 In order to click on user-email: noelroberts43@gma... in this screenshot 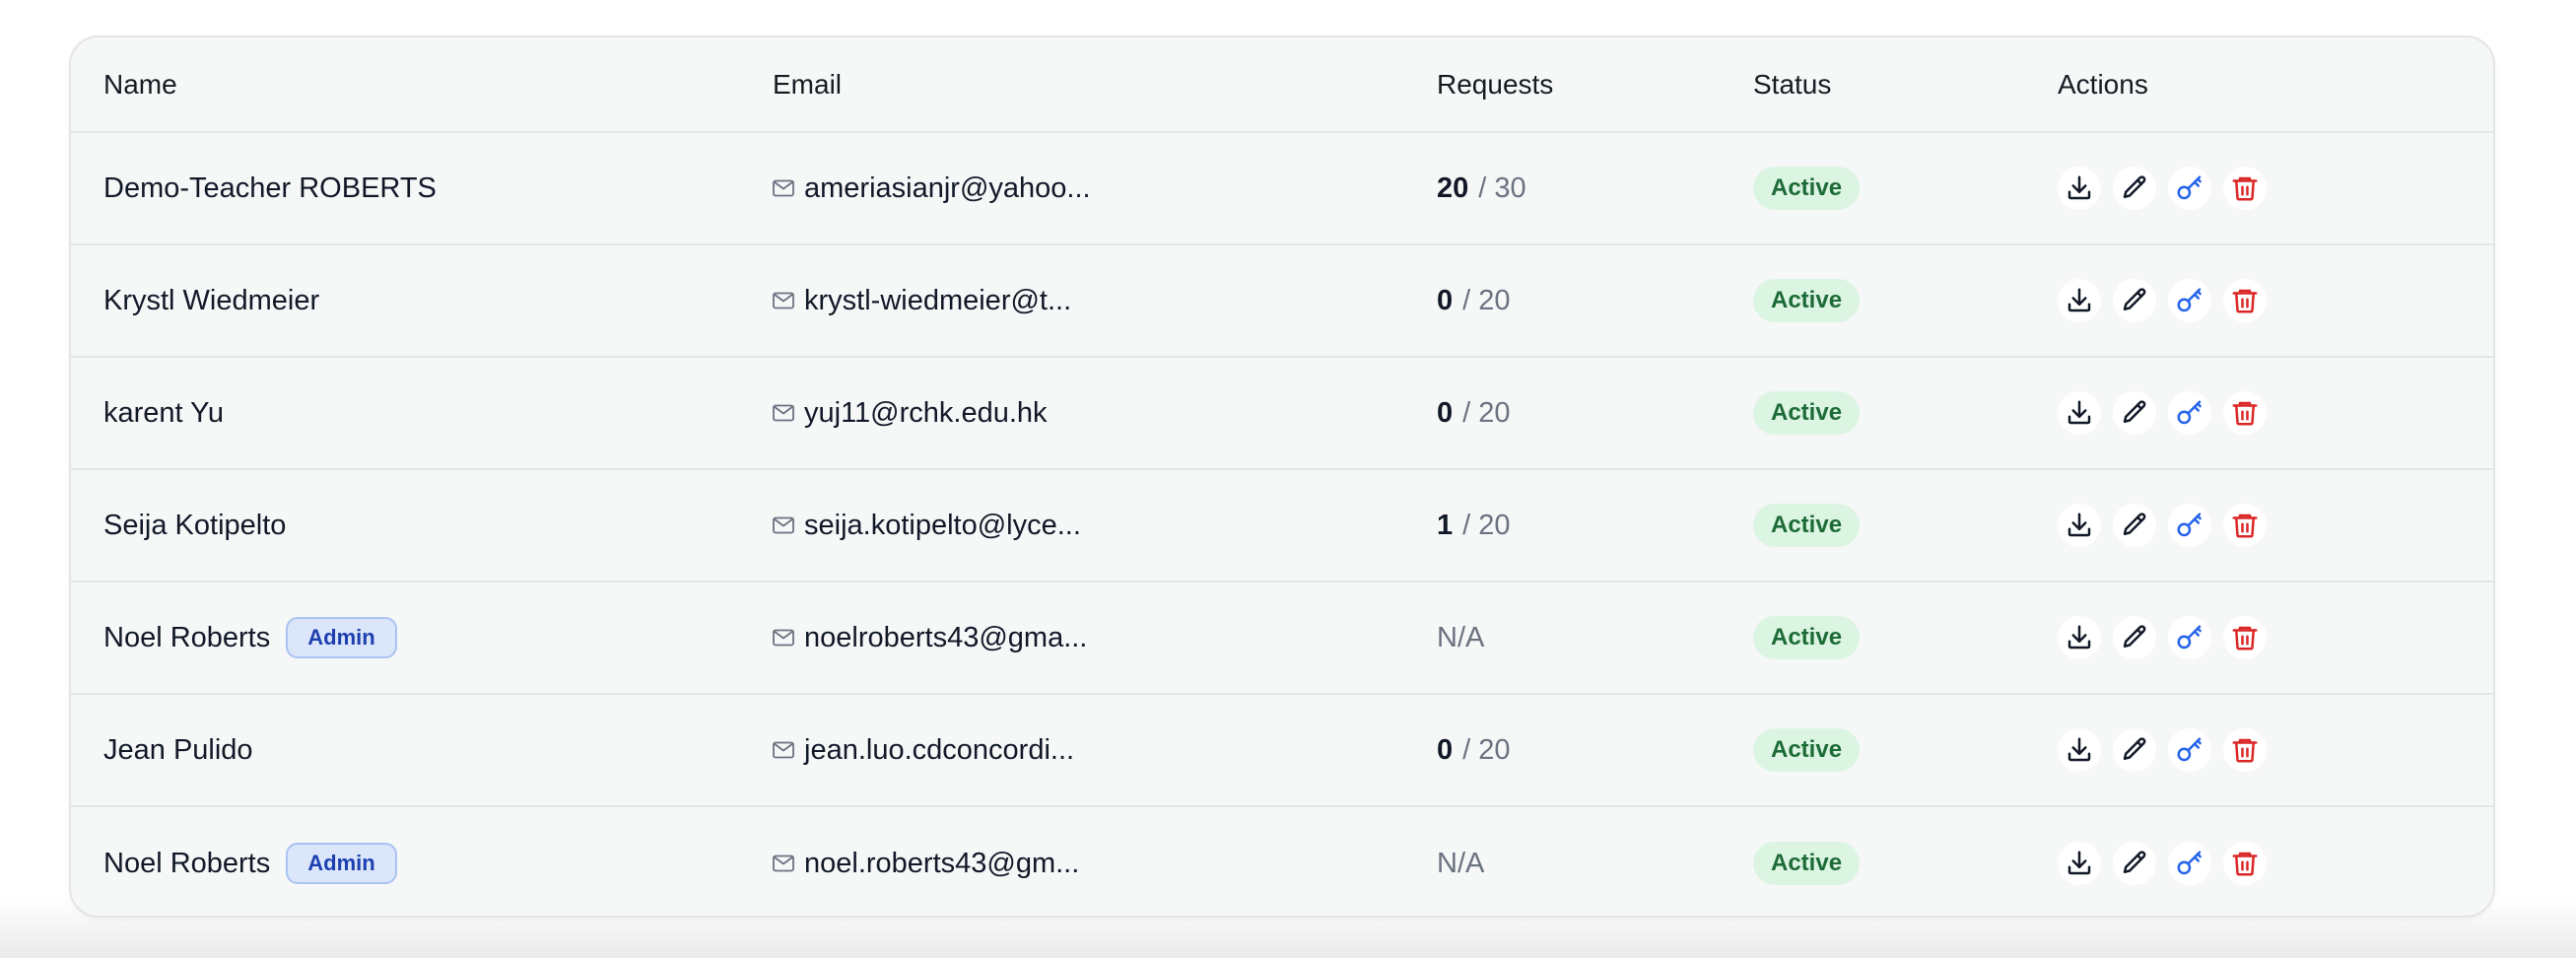, I will do `click(946, 637)`.